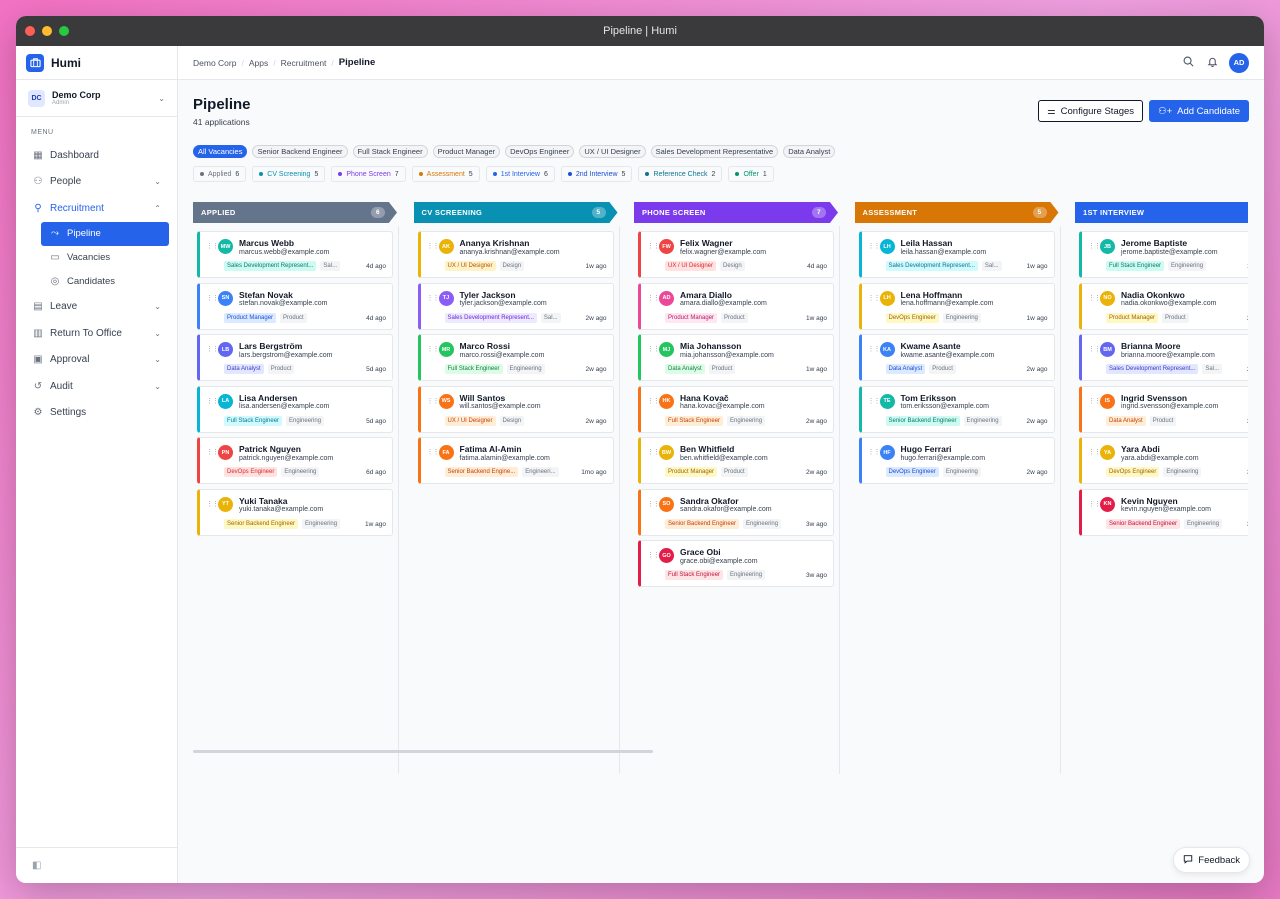  Describe the element at coordinates (706, 295) in the screenshot. I see `candidate-name: Amara Diallo` at that location.